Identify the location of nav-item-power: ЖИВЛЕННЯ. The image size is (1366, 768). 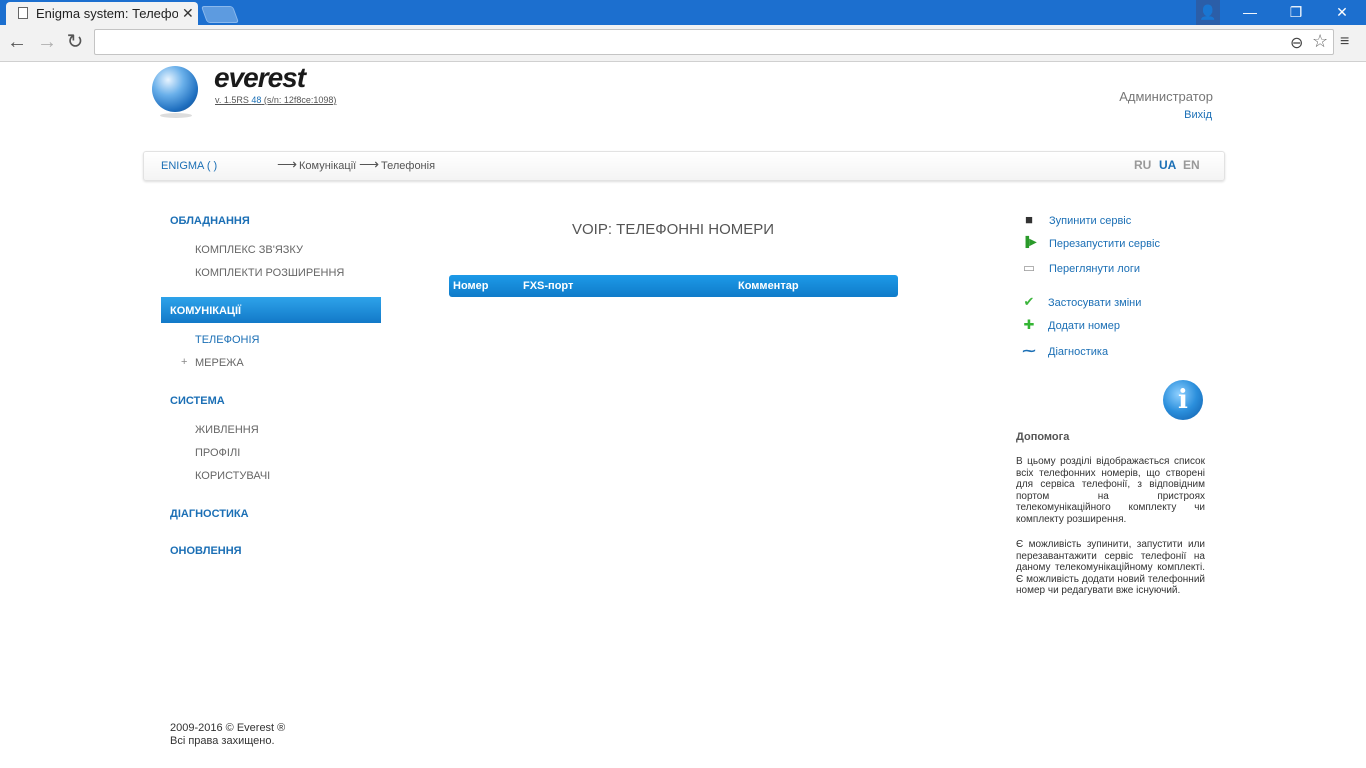
(227, 430).